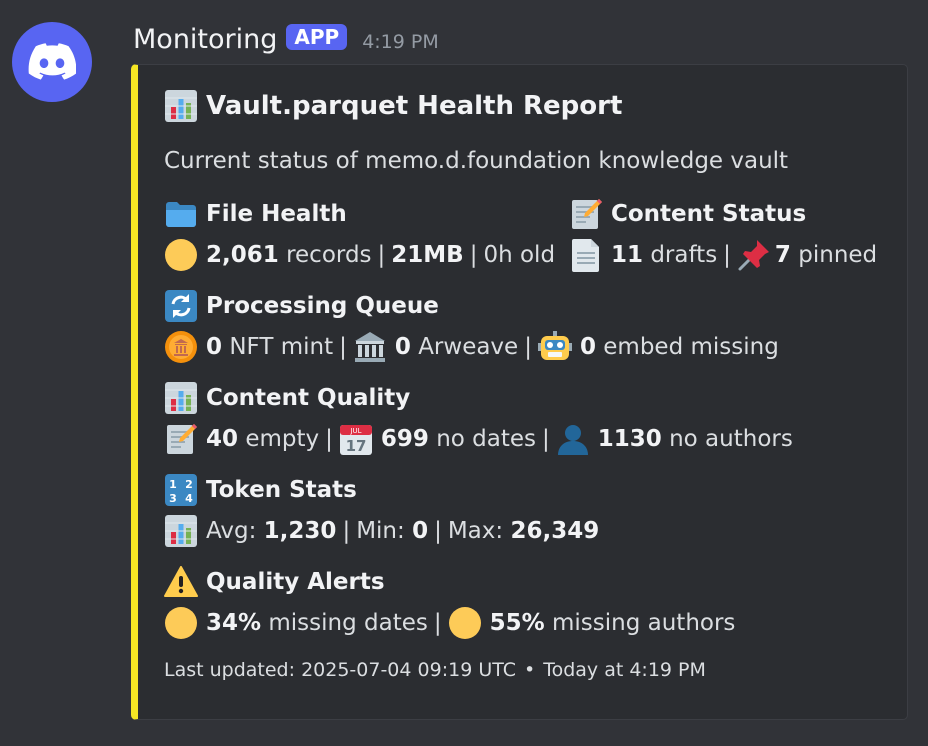 The image size is (928, 746). Describe the element at coordinates (181, 306) in the screenshot. I see `refresh-icon` at that location.